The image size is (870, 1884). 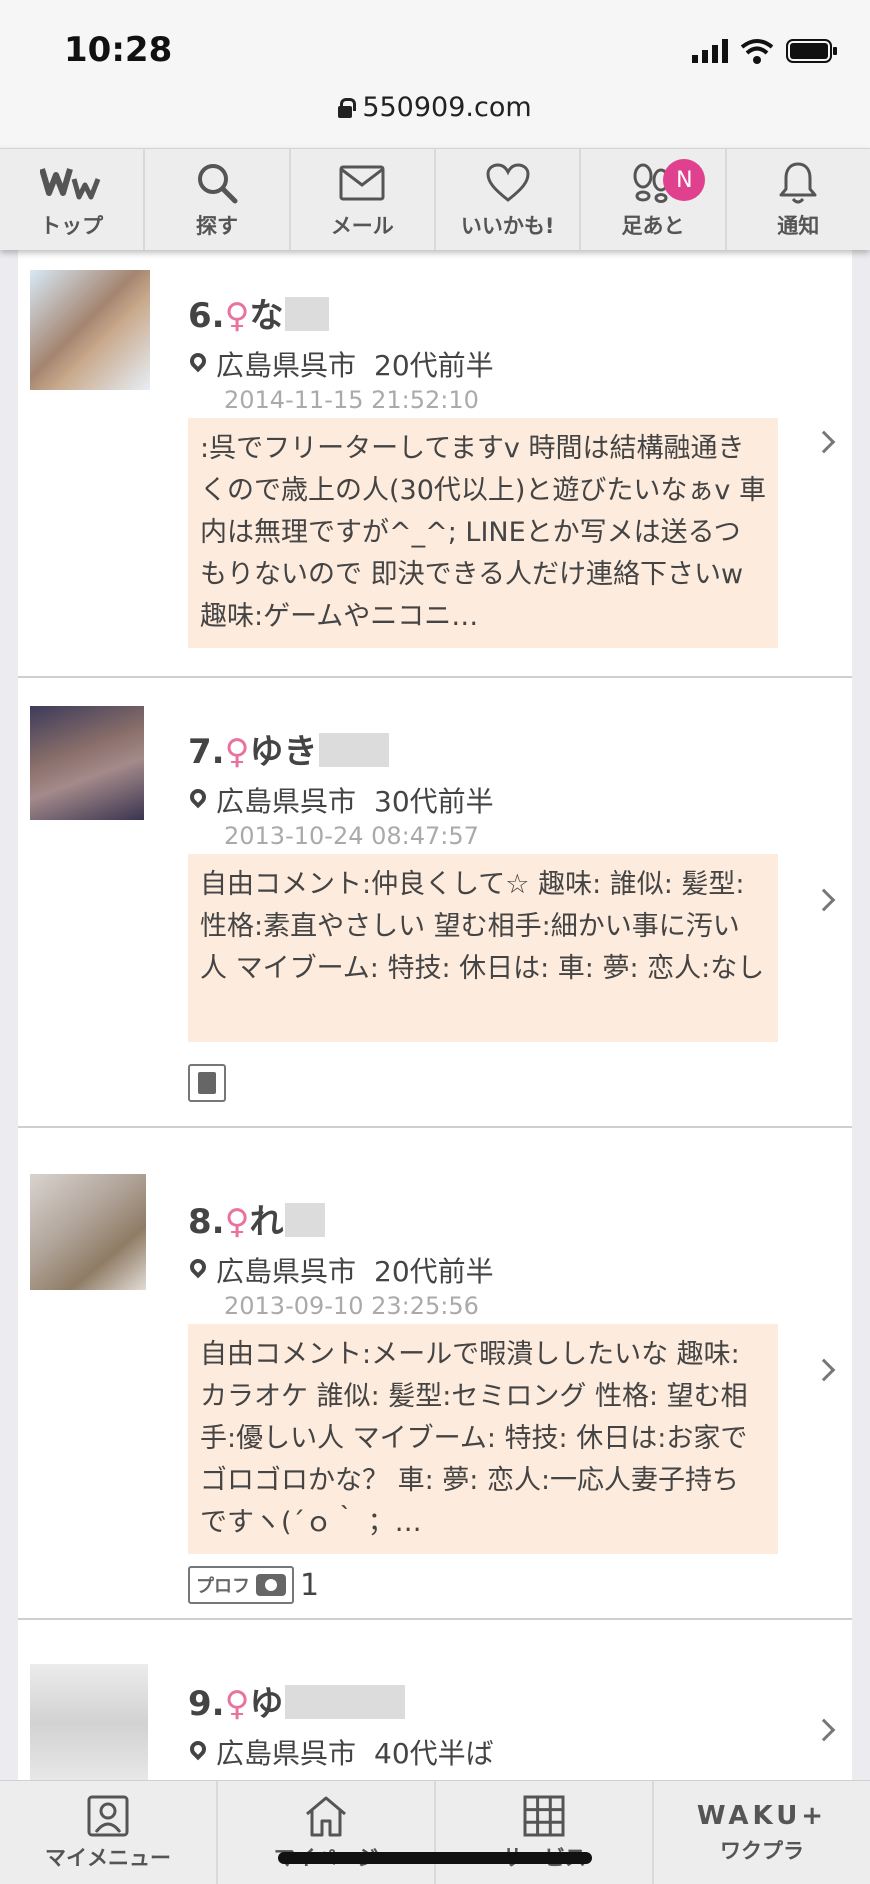 What do you see at coordinates (118, 50) in the screenshot?
I see `clock: 10:28` at bounding box center [118, 50].